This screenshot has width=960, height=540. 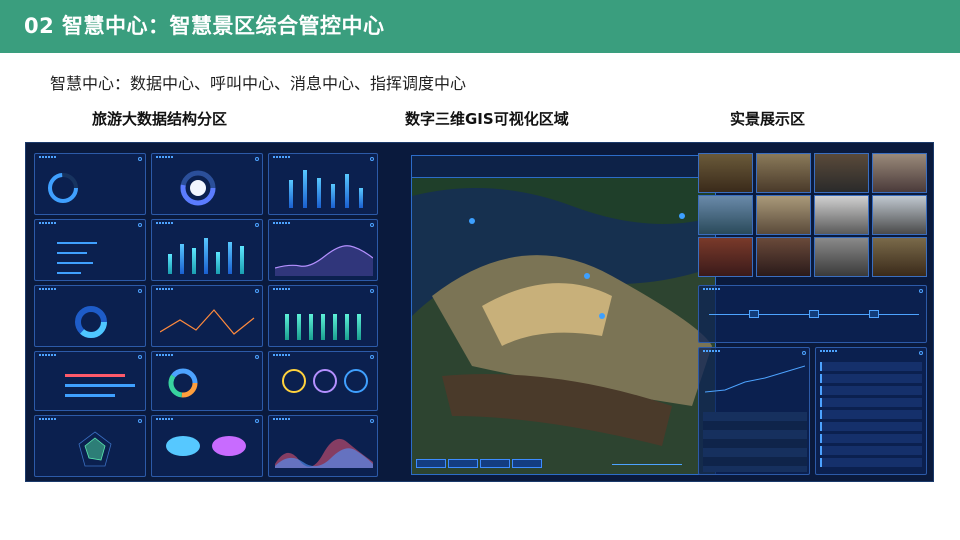 What do you see at coordinates (324, 260) in the screenshot?
I see `area-chart` at bounding box center [324, 260].